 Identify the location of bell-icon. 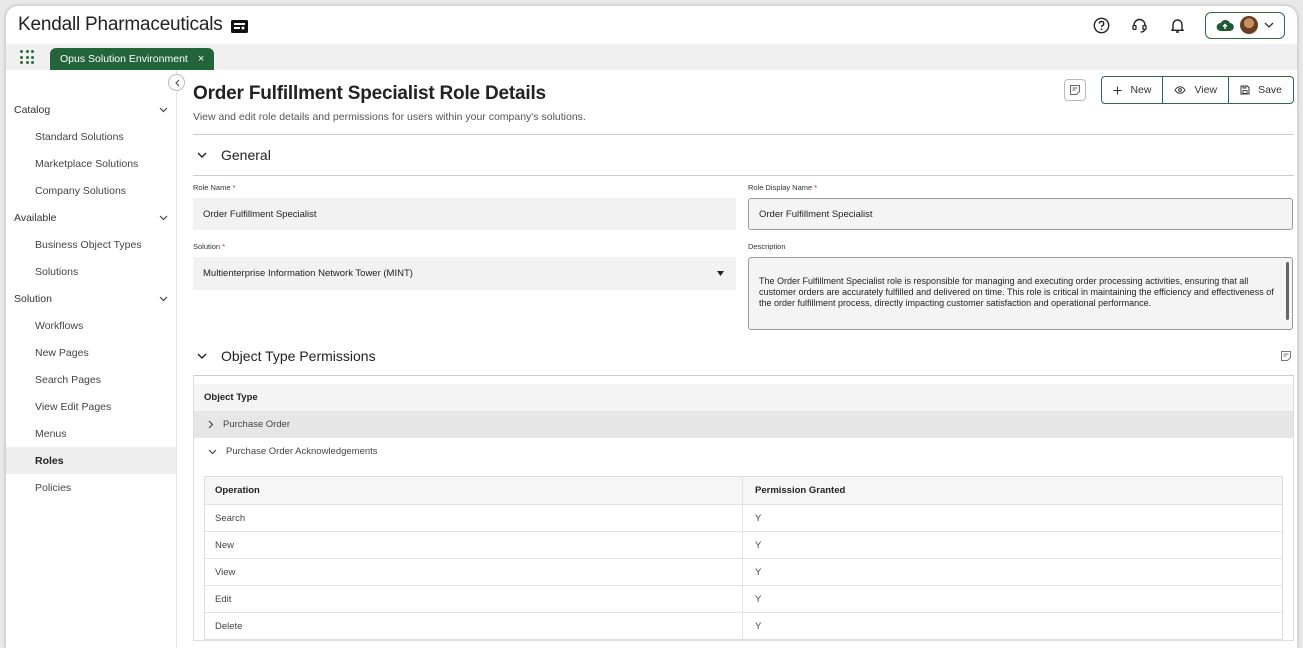
(1177, 25).